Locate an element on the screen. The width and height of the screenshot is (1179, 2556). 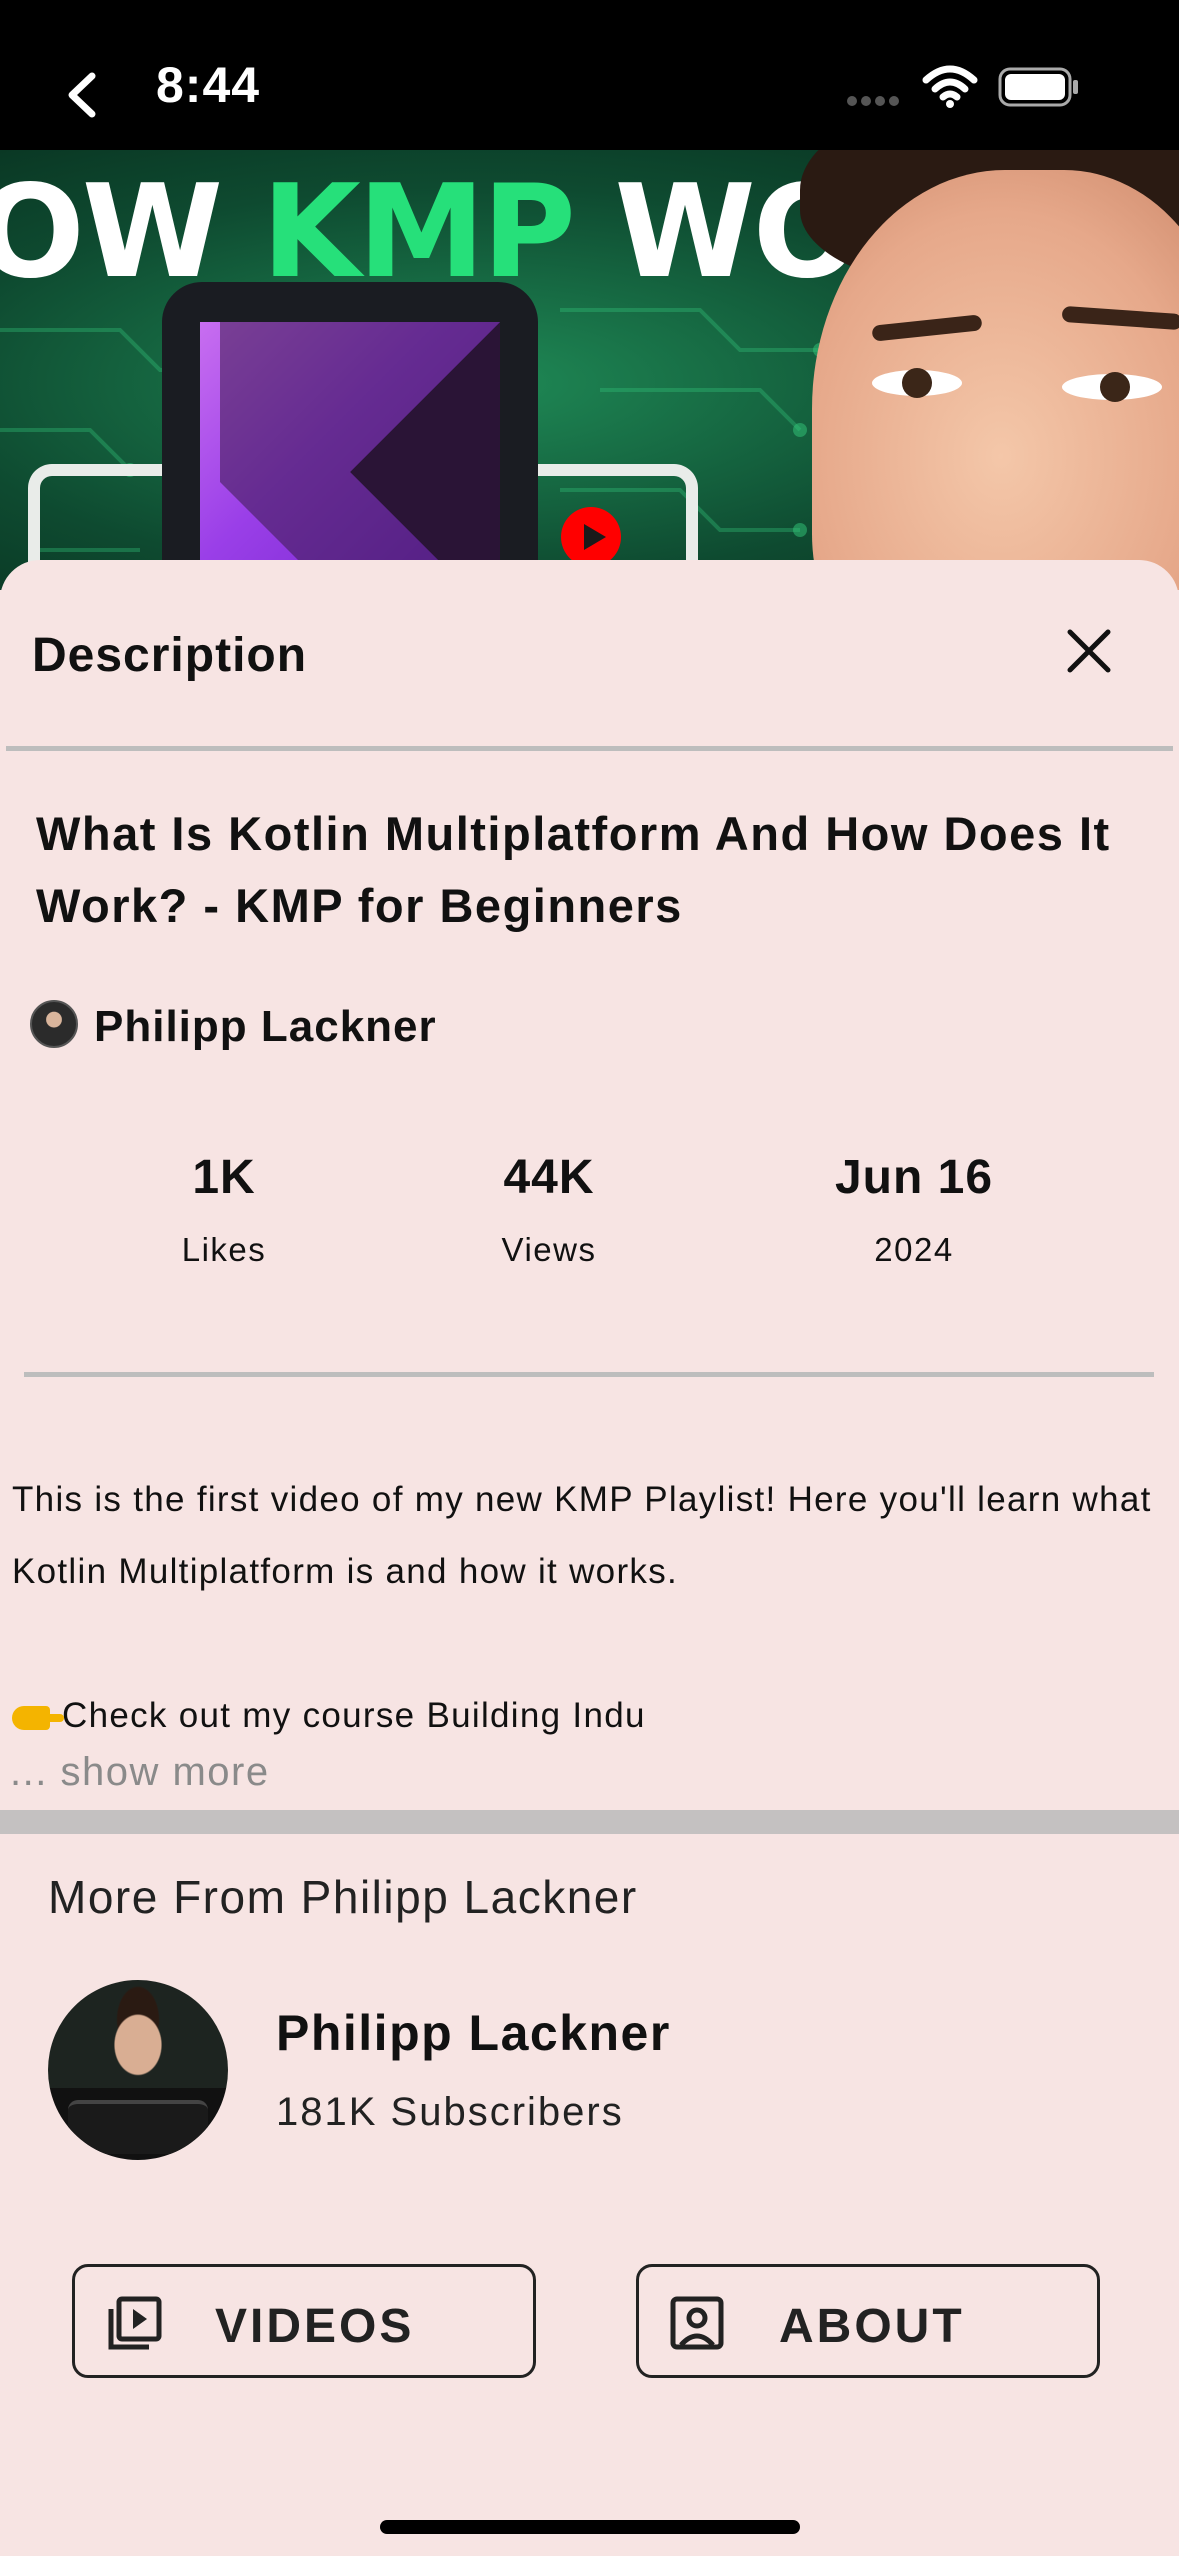
stat-label: Likes is located at coordinates (224, 1249).